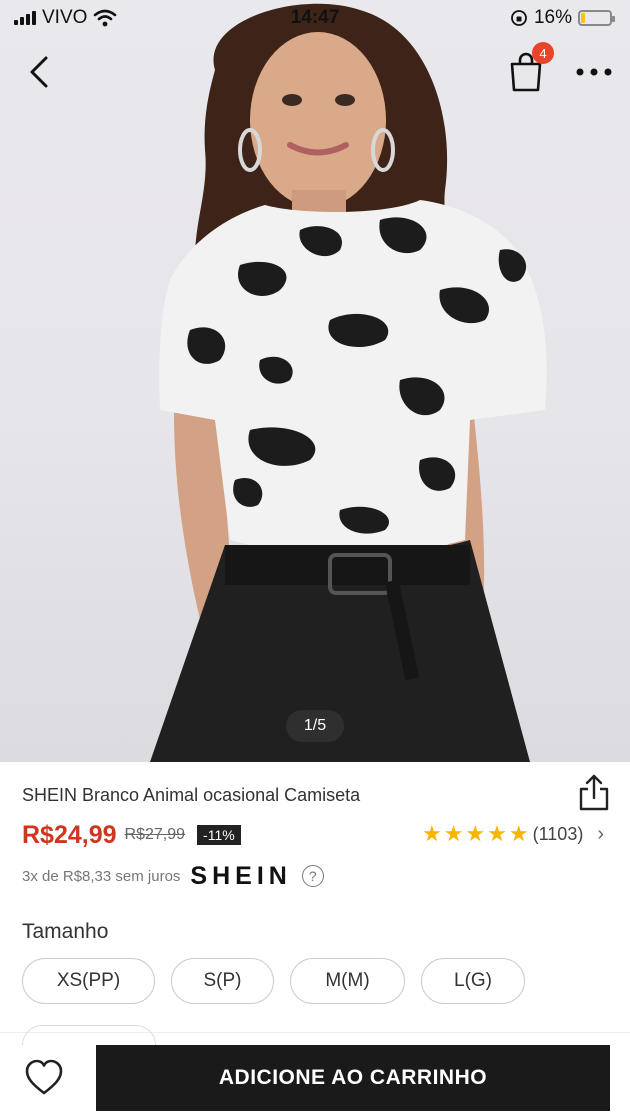 The width and height of the screenshot is (630, 1120). Describe the element at coordinates (317, 835) in the screenshot. I see `price-row: R$24,99 R$27,99 -11% ★ ★ ★ ★ ★ (1103) ›` at that location.